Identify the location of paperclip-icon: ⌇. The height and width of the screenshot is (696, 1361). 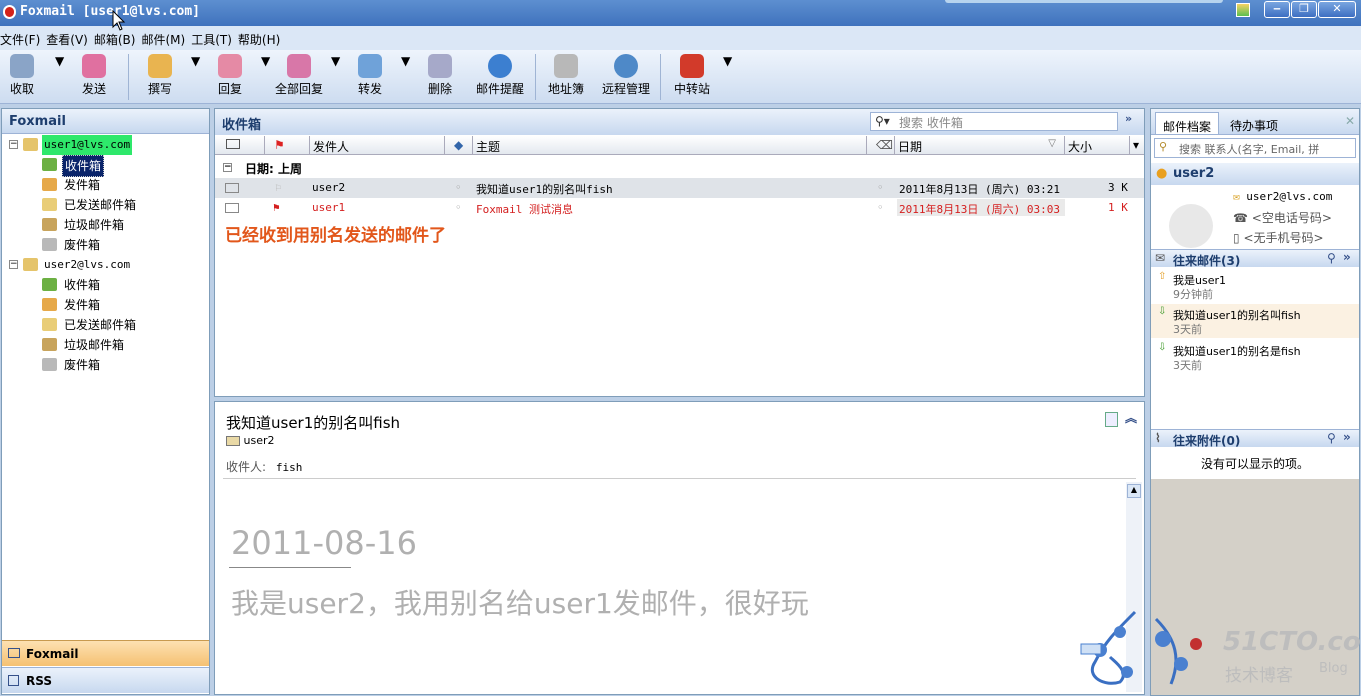
(1158, 438).